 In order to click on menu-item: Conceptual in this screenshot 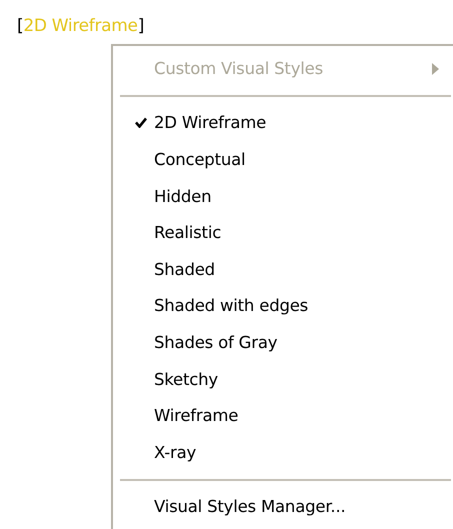, I will do `click(283, 159)`.